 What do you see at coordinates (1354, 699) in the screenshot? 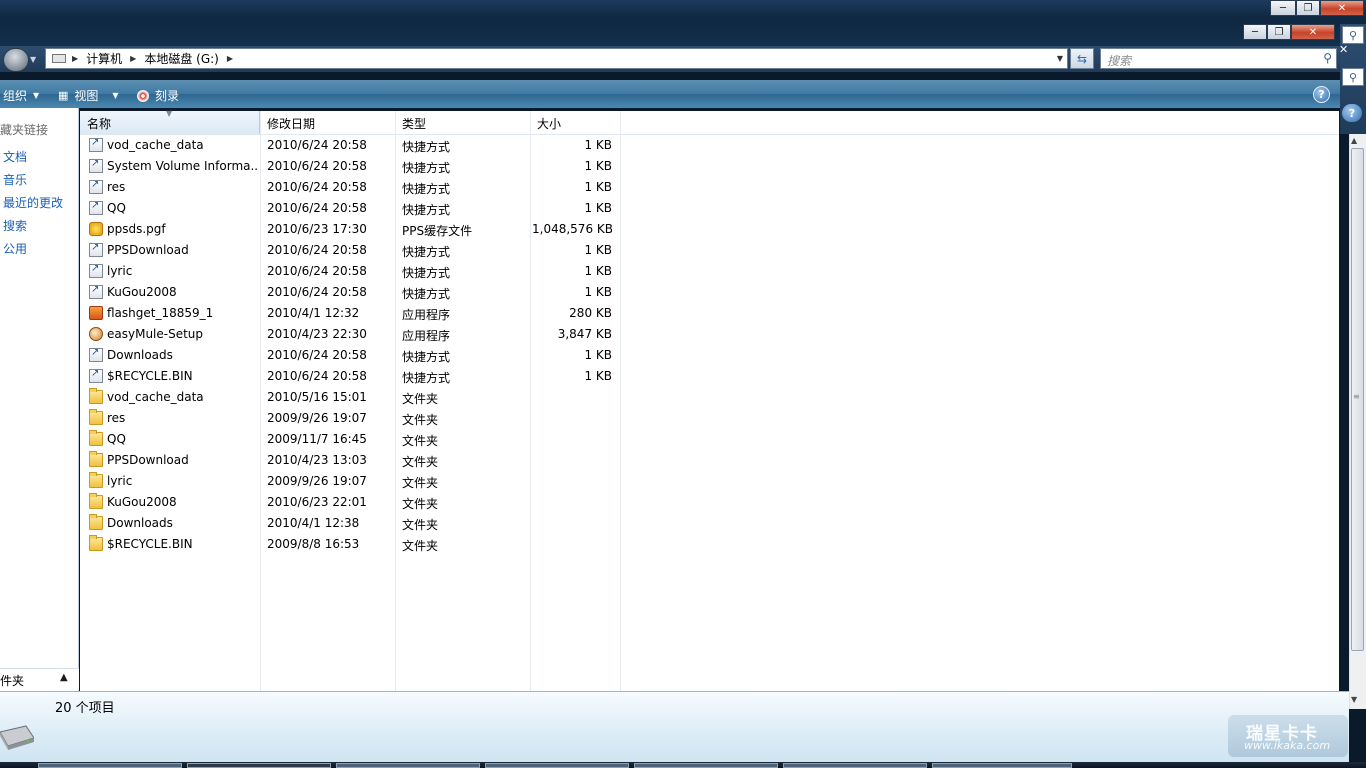
I see `scroll-down-icon: ▼` at bounding box center [1354, 699].